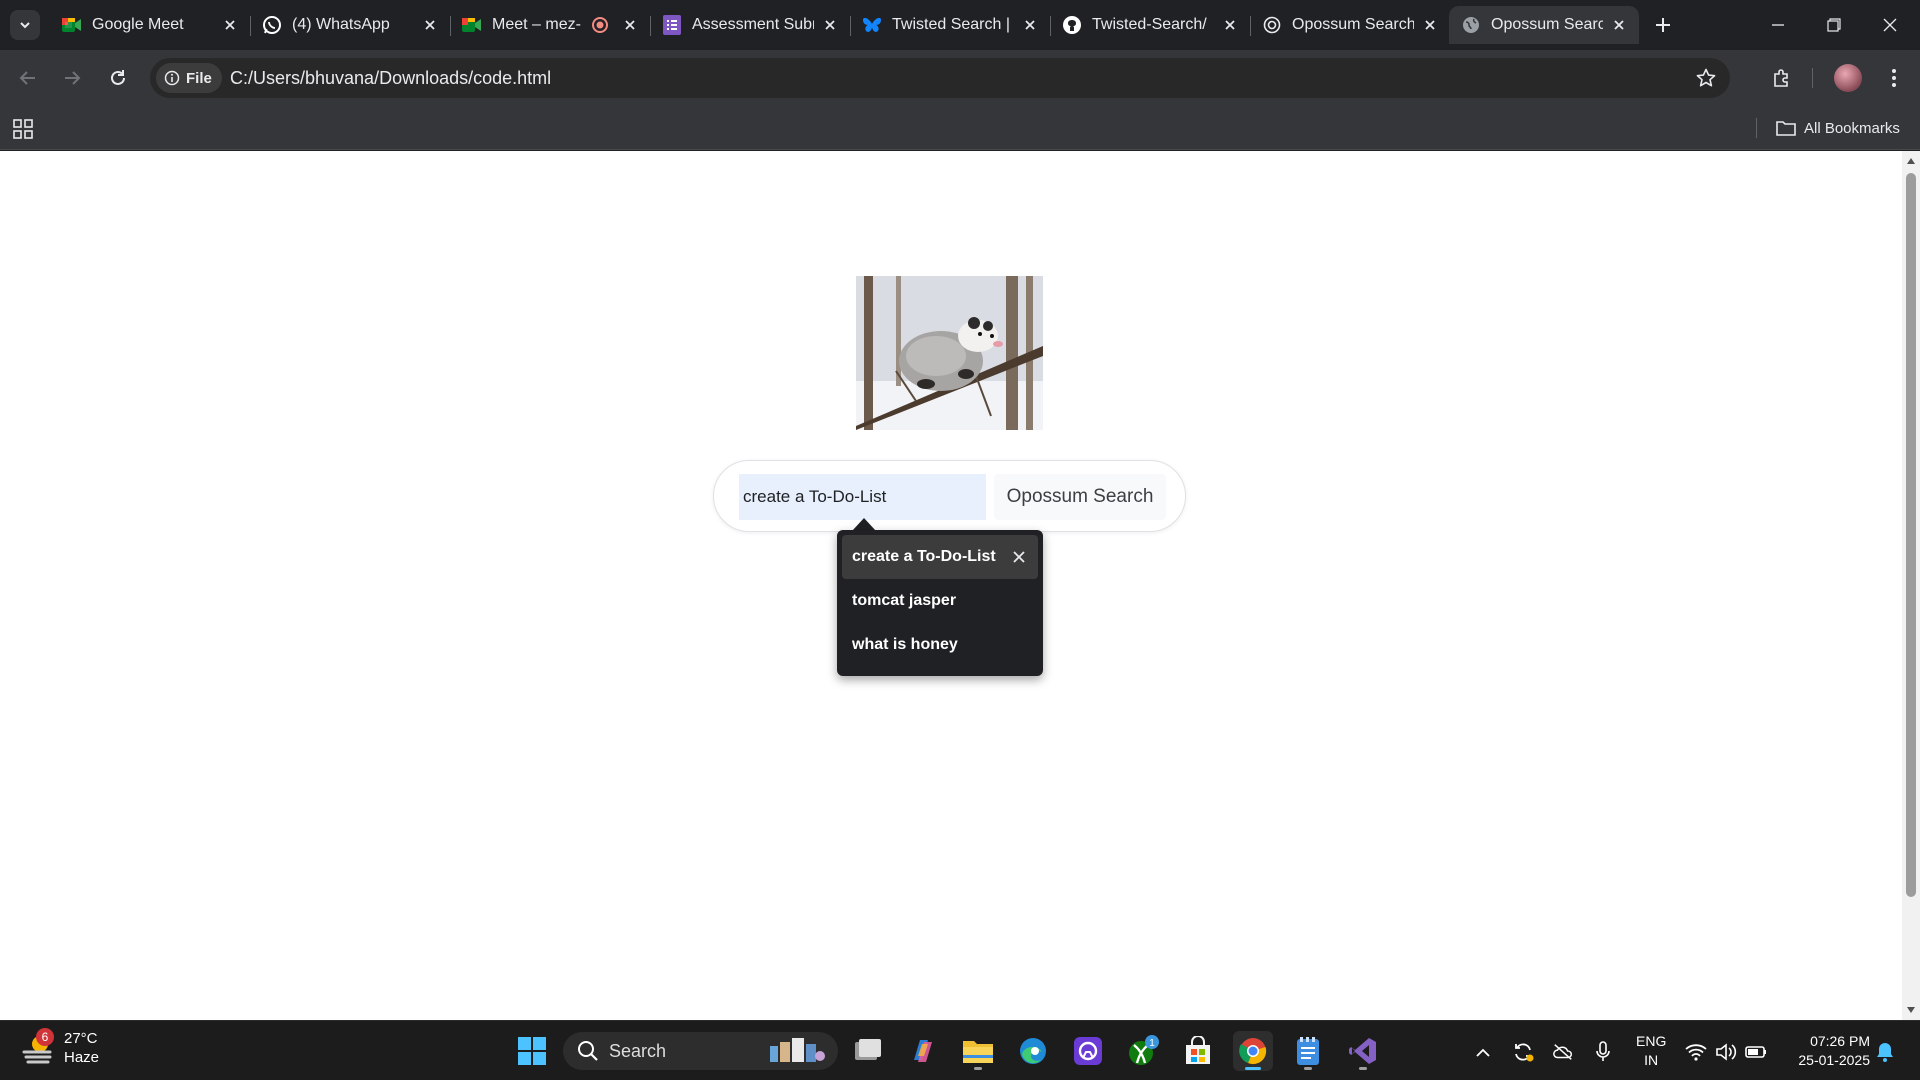 The image size is (1920, 1080). I want to click on plus-icon, so click(1663, 25).